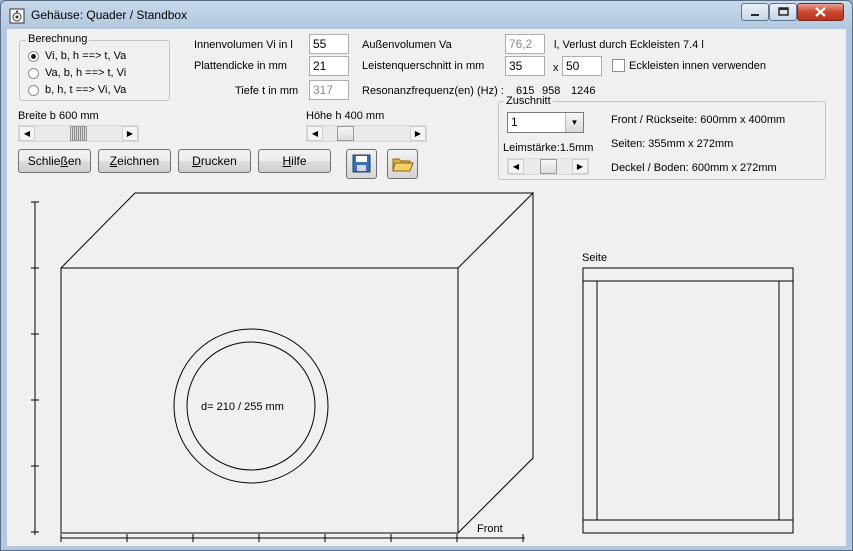 This screenshot has height=551, width=853. I want to click on title-bar: Gehäuse: Quader / Standbox, so click(426, 15).